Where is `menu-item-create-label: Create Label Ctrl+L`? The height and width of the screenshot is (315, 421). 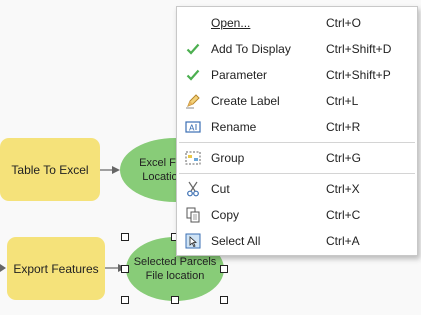 menu-item-create-label: Create Label Ctrl+L is located at coordinates (297, 101).